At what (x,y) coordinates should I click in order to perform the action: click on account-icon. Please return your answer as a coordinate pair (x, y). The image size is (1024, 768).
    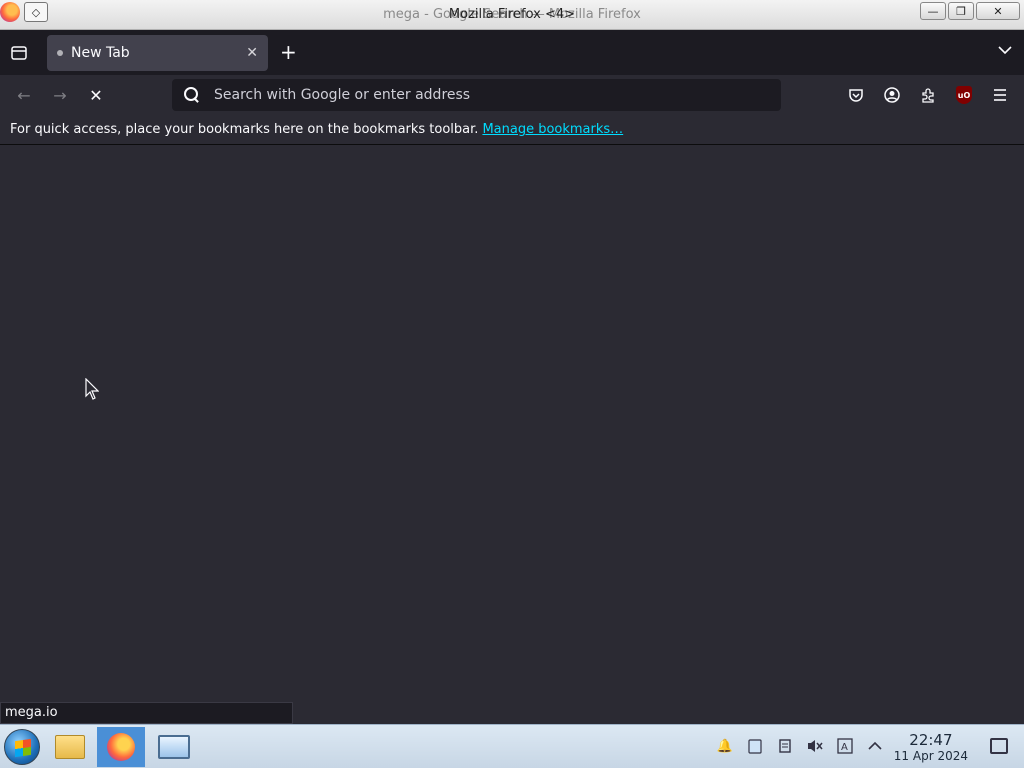
    Looking at the image, I should click on (892, 95).